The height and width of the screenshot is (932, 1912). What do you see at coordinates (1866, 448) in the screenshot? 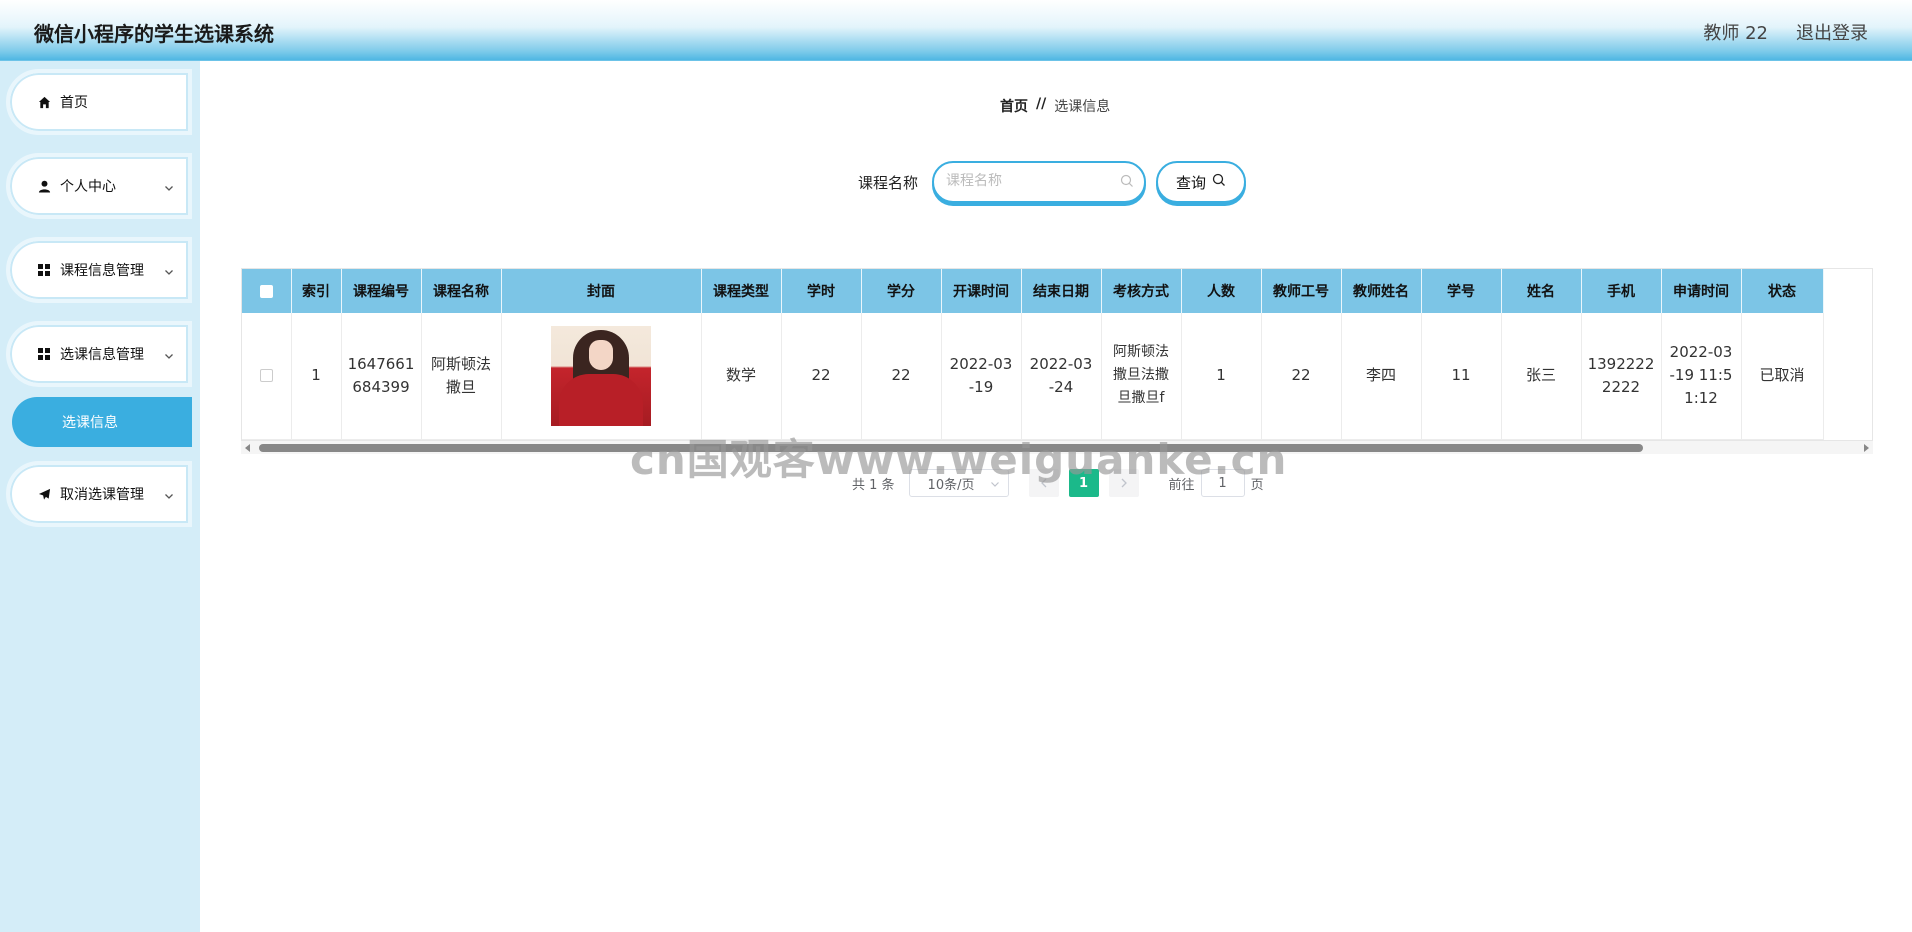
I see `scroll-right-arrow-icon` at bounding box center [1866, 448].